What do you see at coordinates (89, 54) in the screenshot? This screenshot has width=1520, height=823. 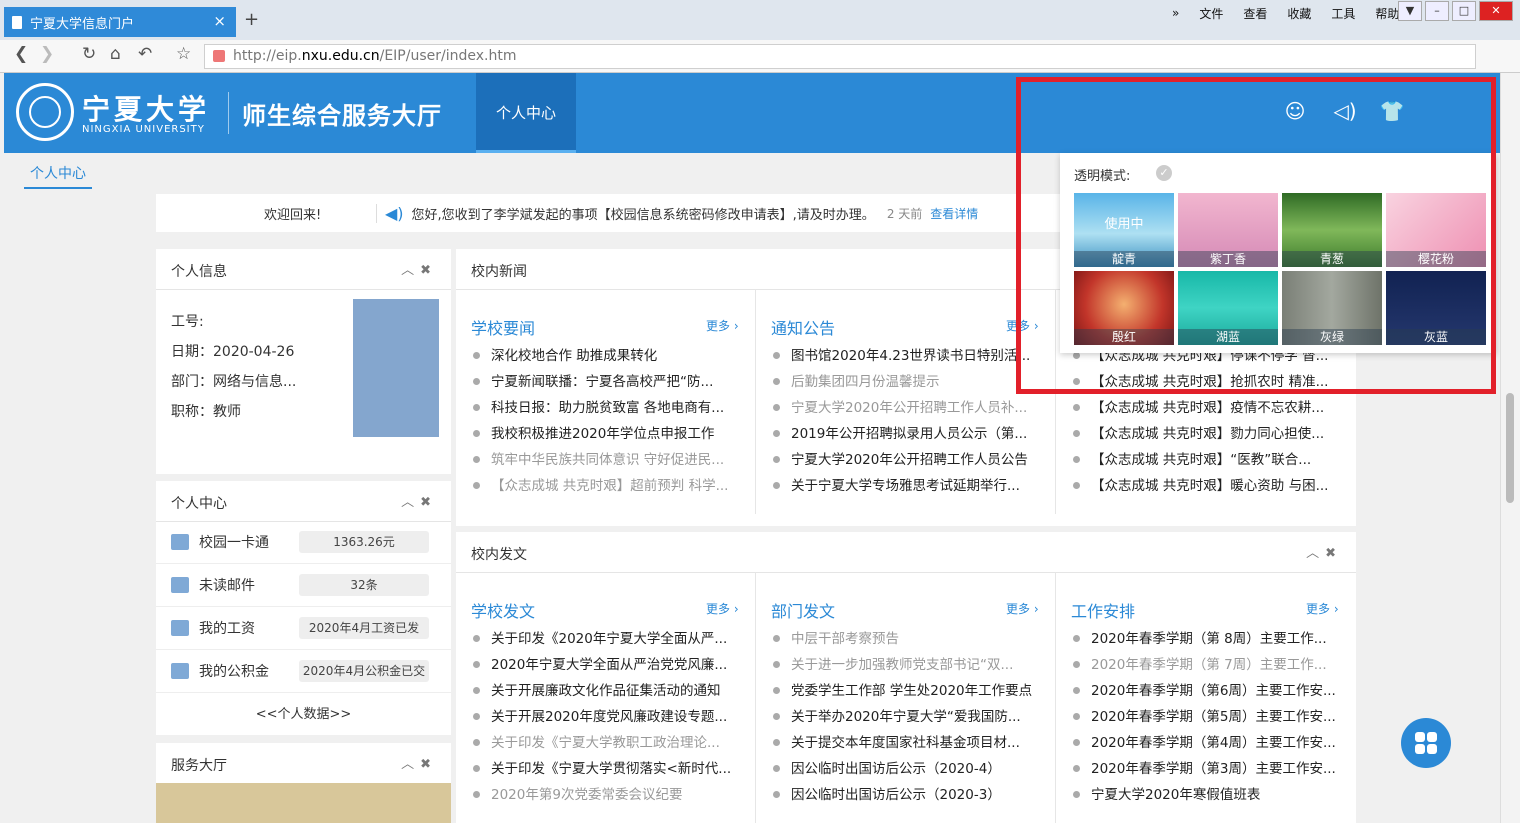 I see `reload-icon: ↻` at bounding box center [89, 54].